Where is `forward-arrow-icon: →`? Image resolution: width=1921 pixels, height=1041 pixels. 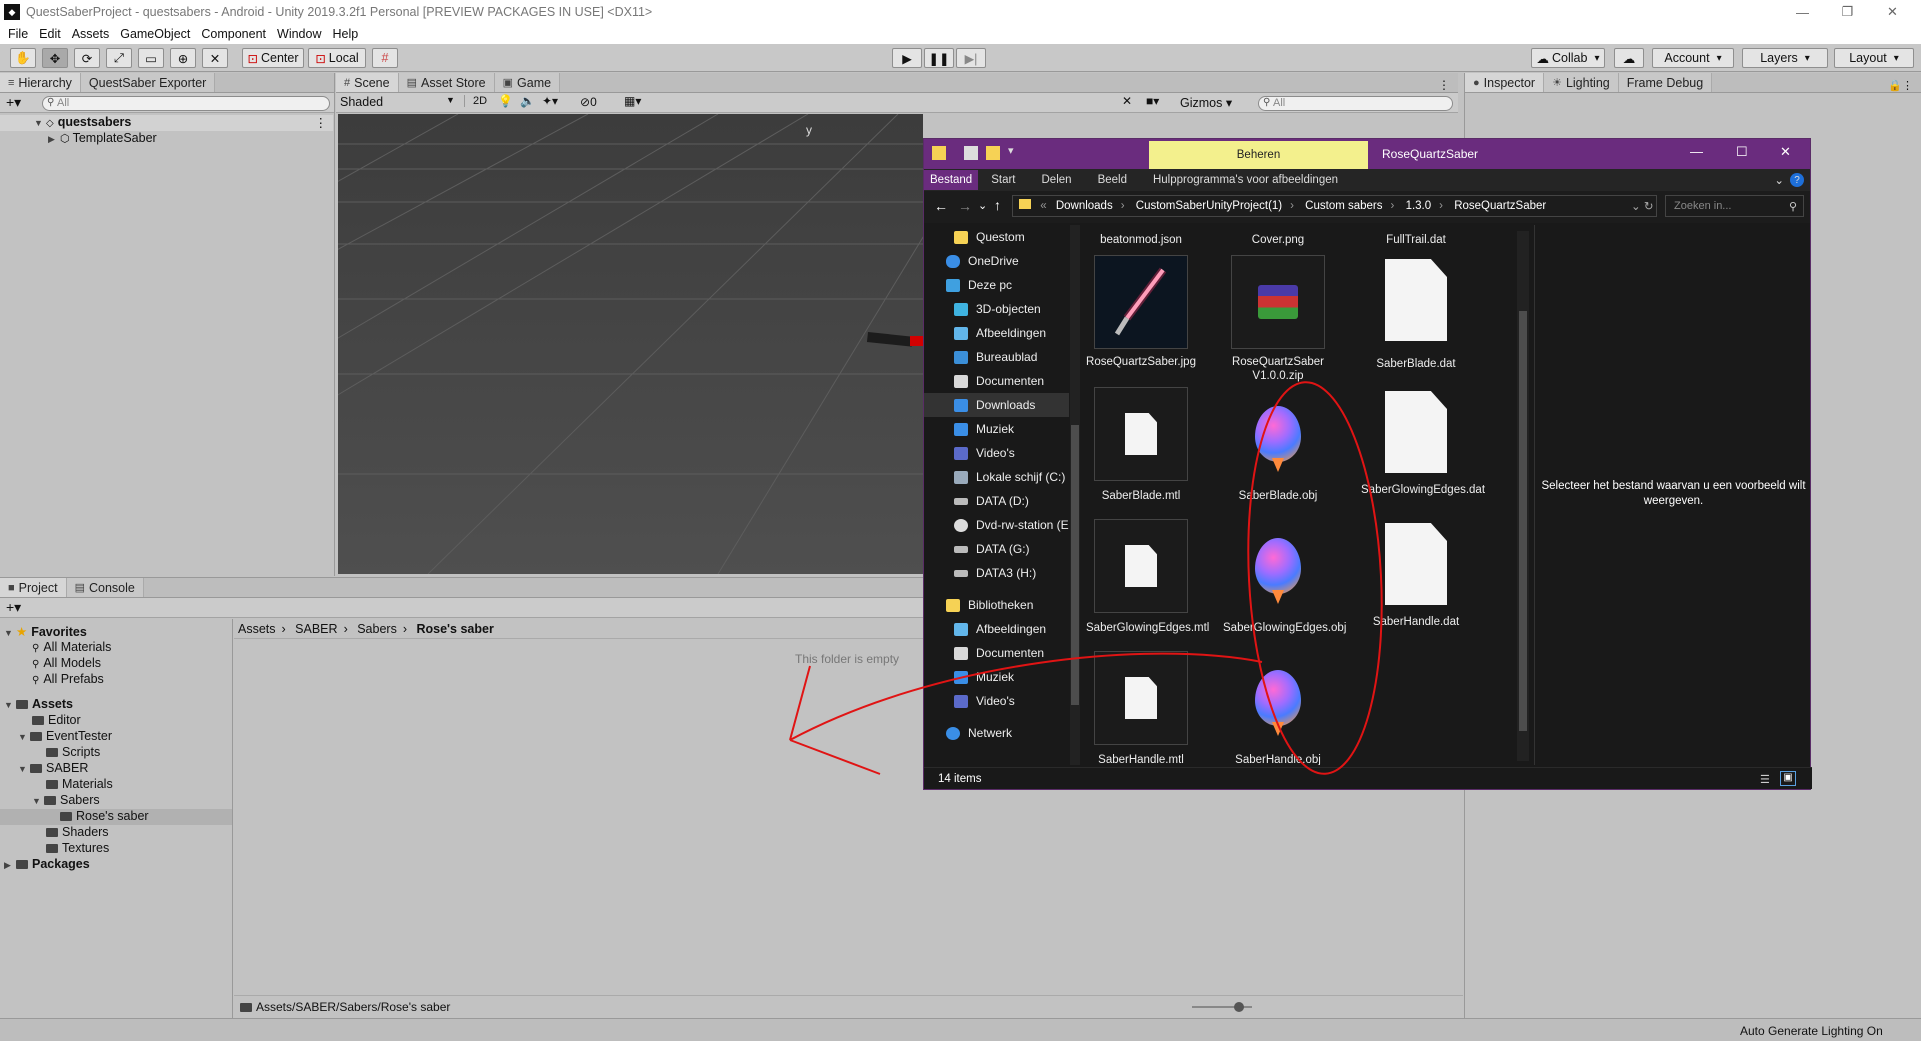 forward-arrow-icon: → is located at coordinates (965, 206).